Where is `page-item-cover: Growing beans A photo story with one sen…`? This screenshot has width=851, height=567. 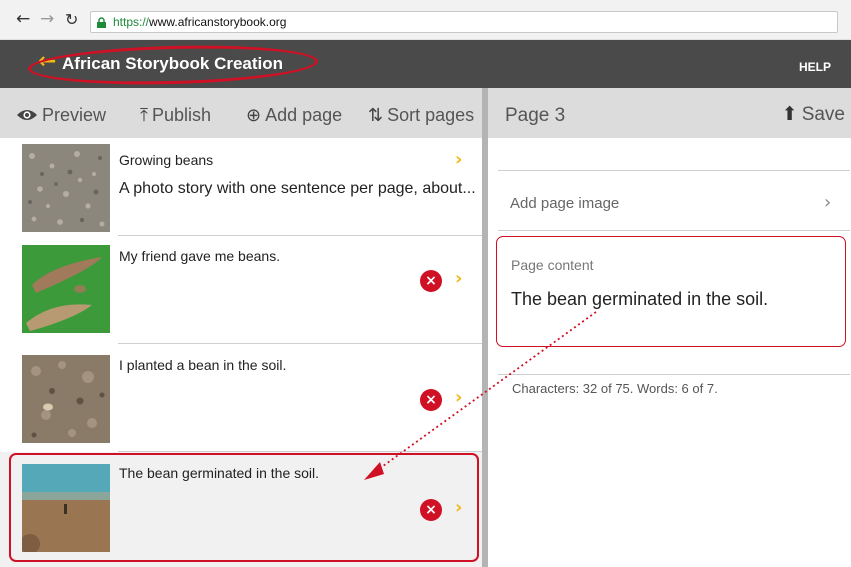 page-item-cover: Growing beans A photo story with one sen… is located at coordinates (241, 187).